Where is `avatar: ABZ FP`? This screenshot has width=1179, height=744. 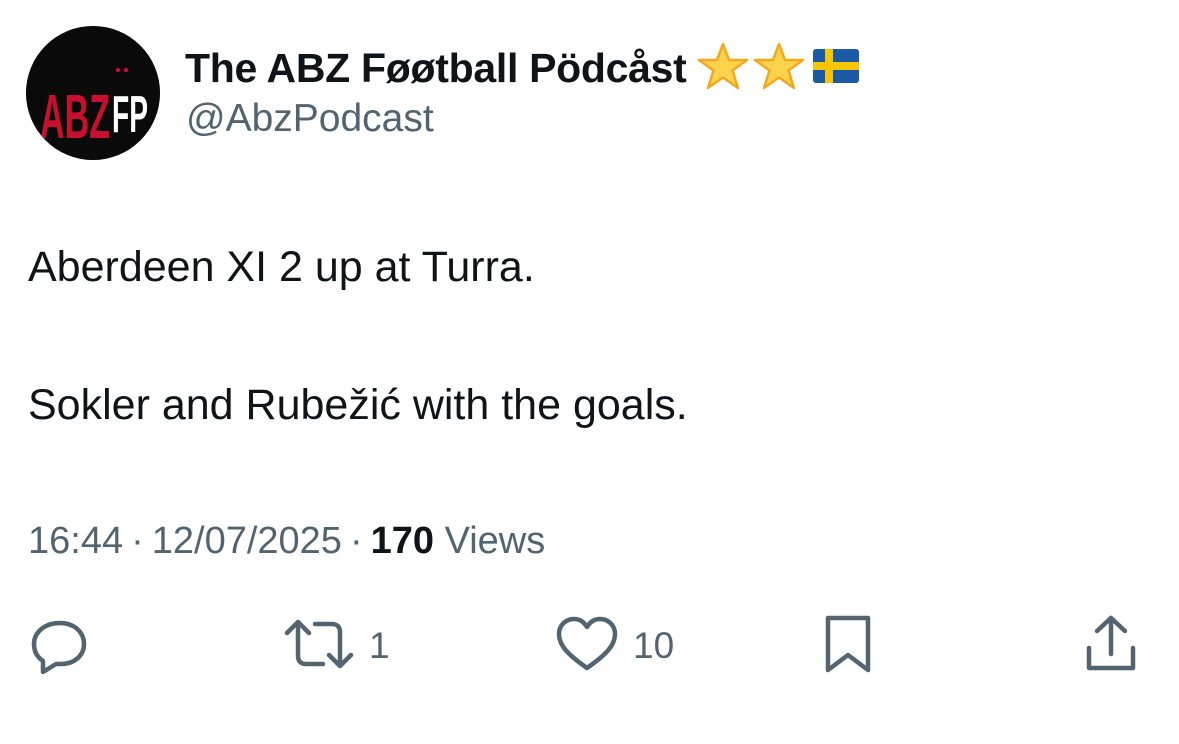
avatar: ABZ FP is located at coordinates (93, 93).